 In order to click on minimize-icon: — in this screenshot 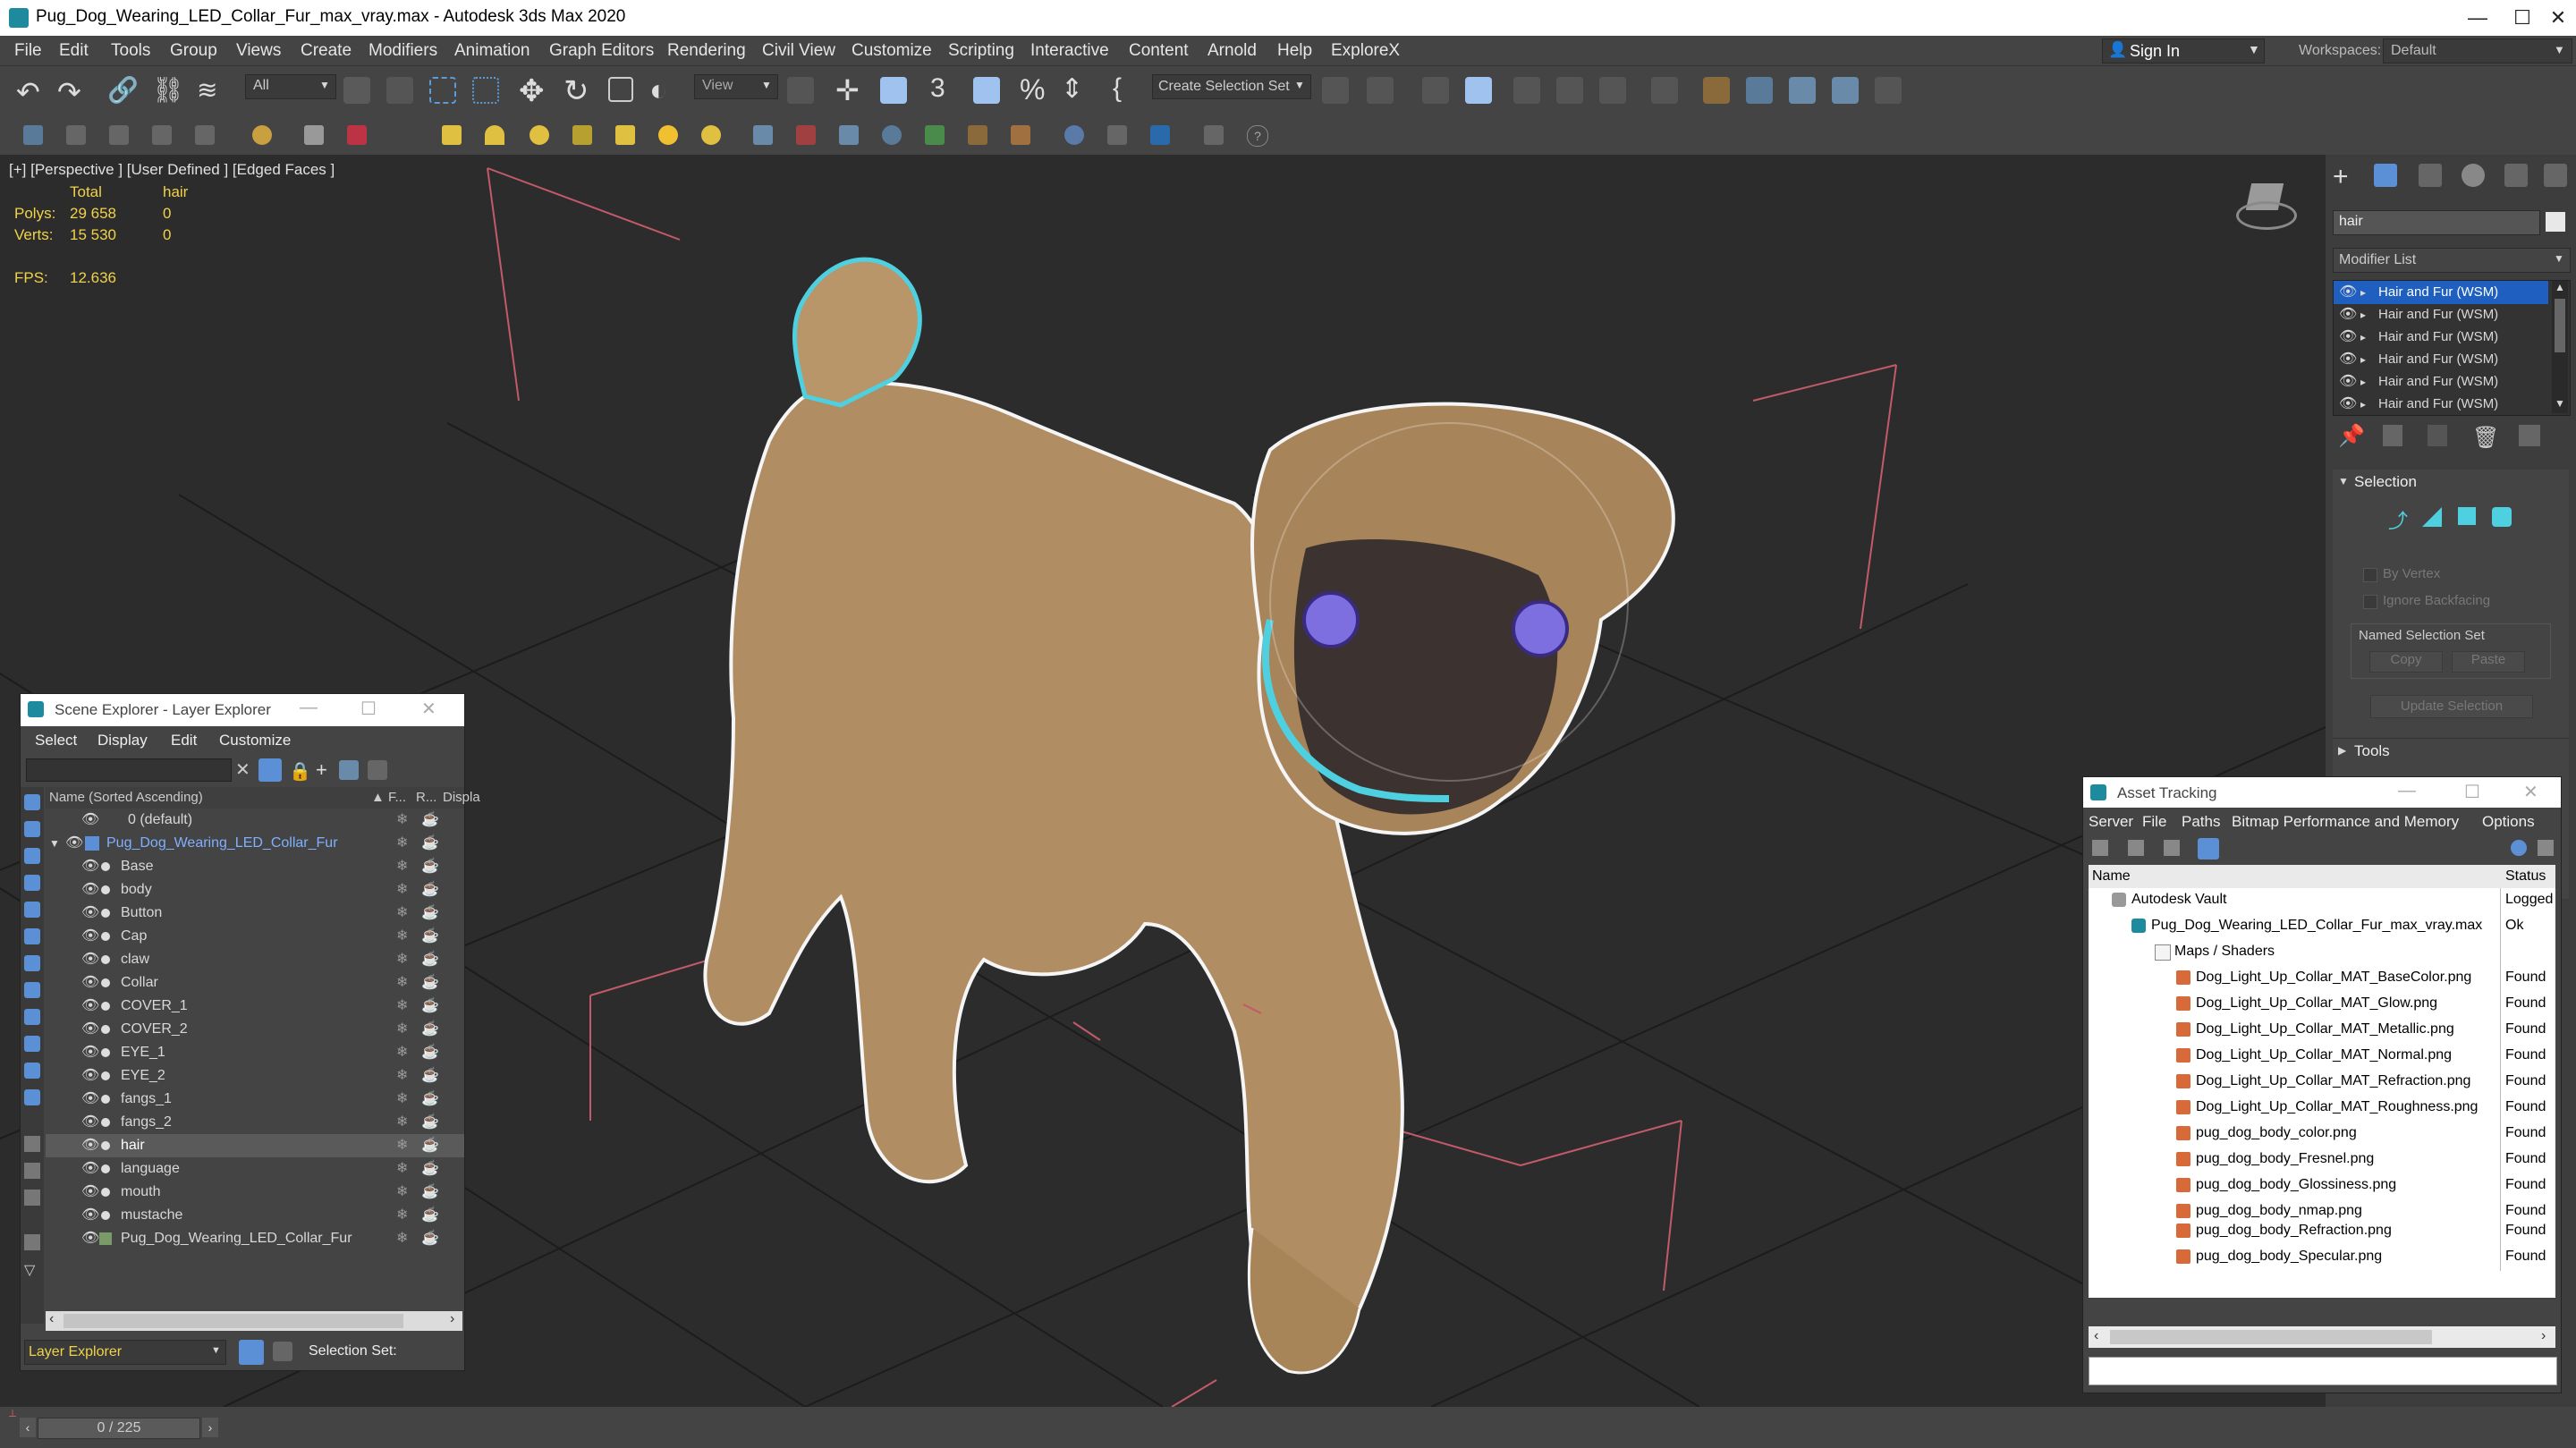, I will do `click(309, 708)`.